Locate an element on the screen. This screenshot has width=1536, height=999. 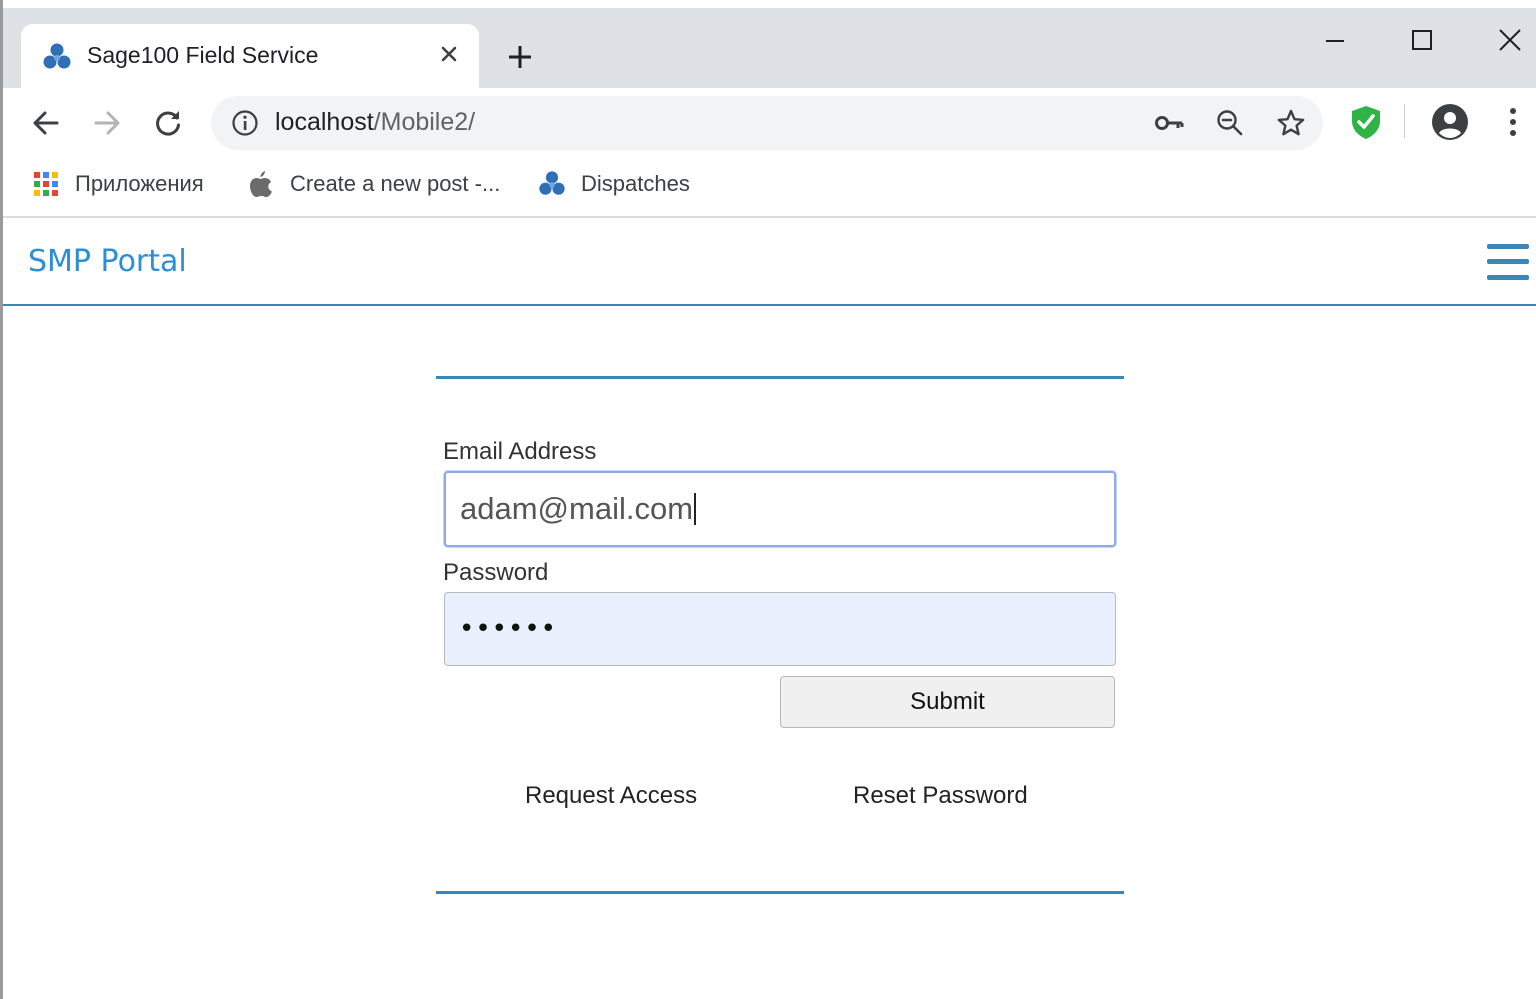
tab-strip: Sage100 Field Service is located at coordinates (769, 48).